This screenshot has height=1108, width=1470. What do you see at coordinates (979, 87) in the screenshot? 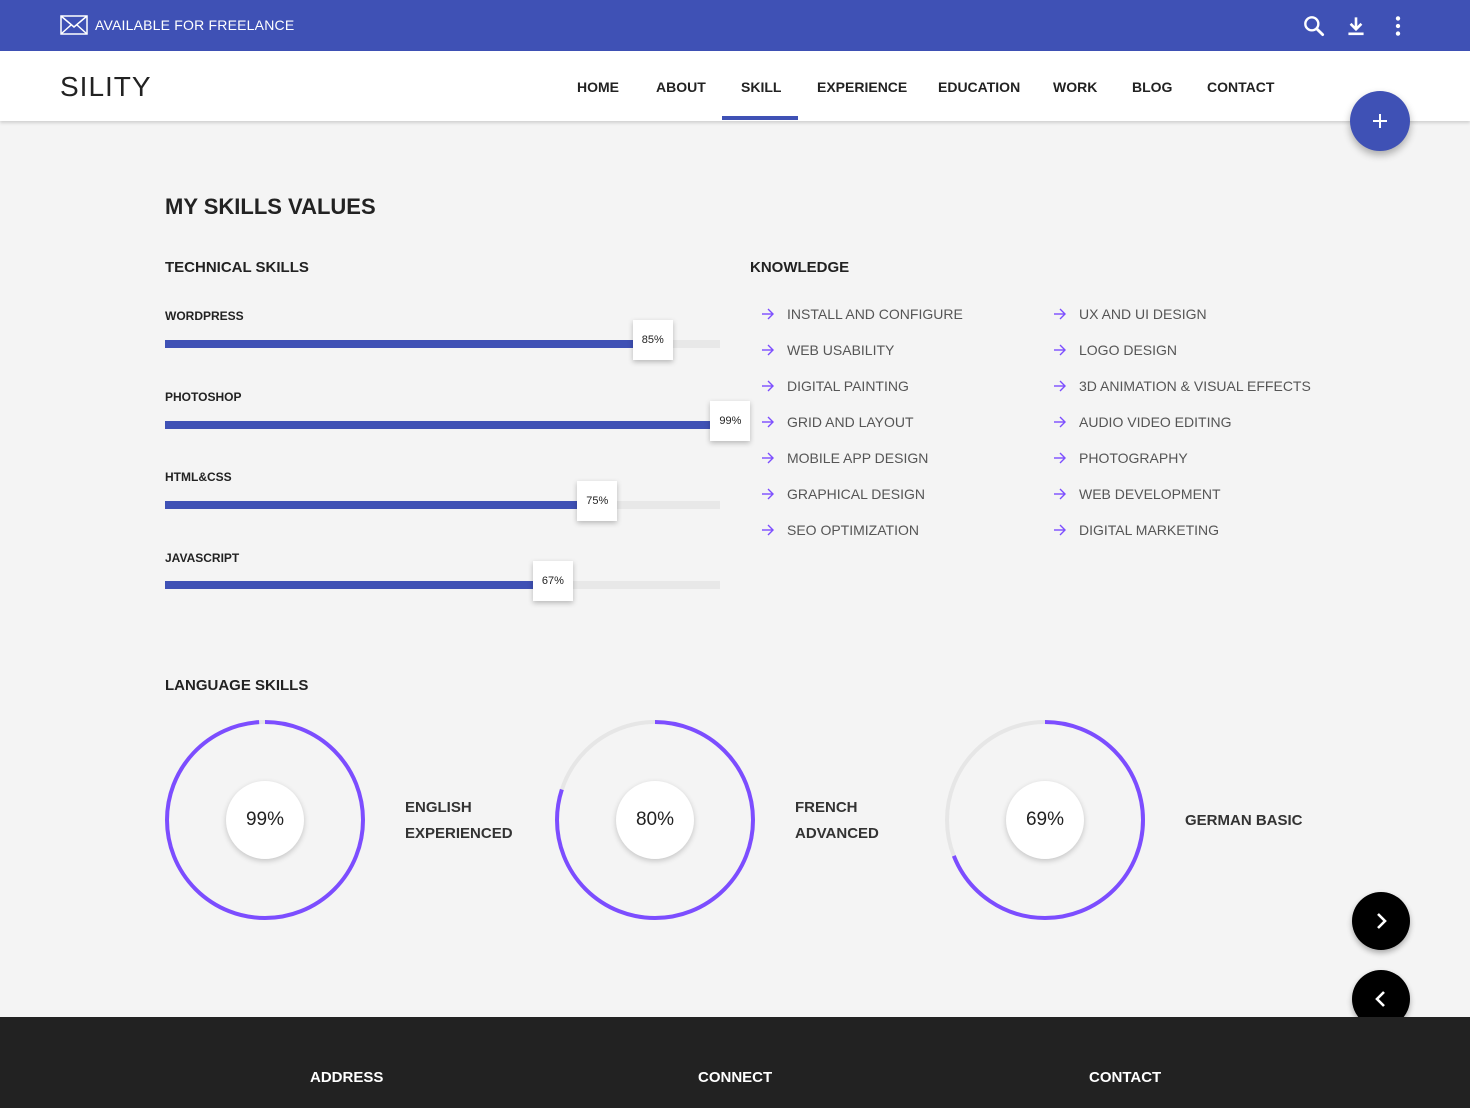
I see `nav-education: EDUCATION` at bounding box center [979, 87].